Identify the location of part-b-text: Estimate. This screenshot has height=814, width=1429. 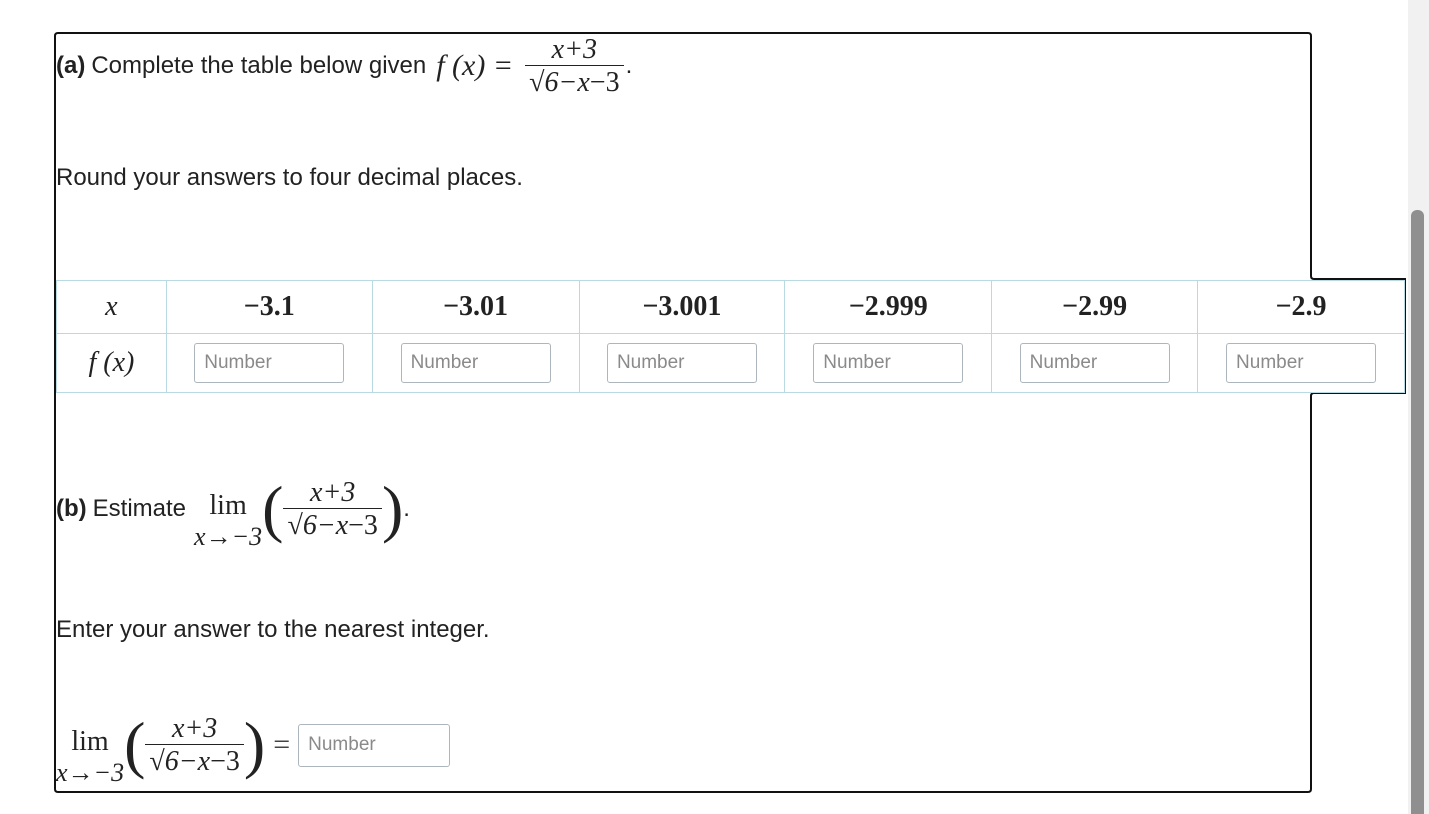
(139, 508).